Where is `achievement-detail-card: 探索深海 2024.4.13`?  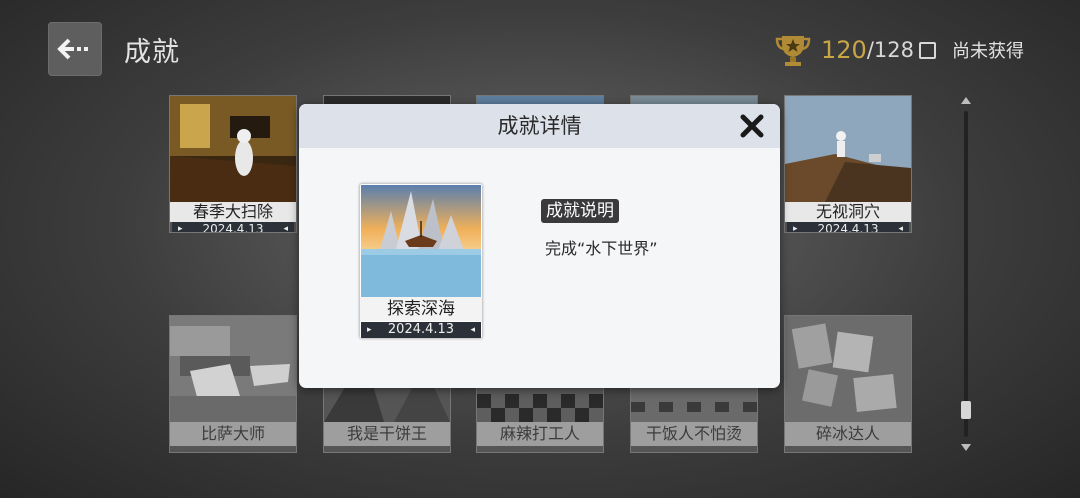 achievement-detail-card: 探索深海 2024.4.13 is located at coordinates (421, 261).